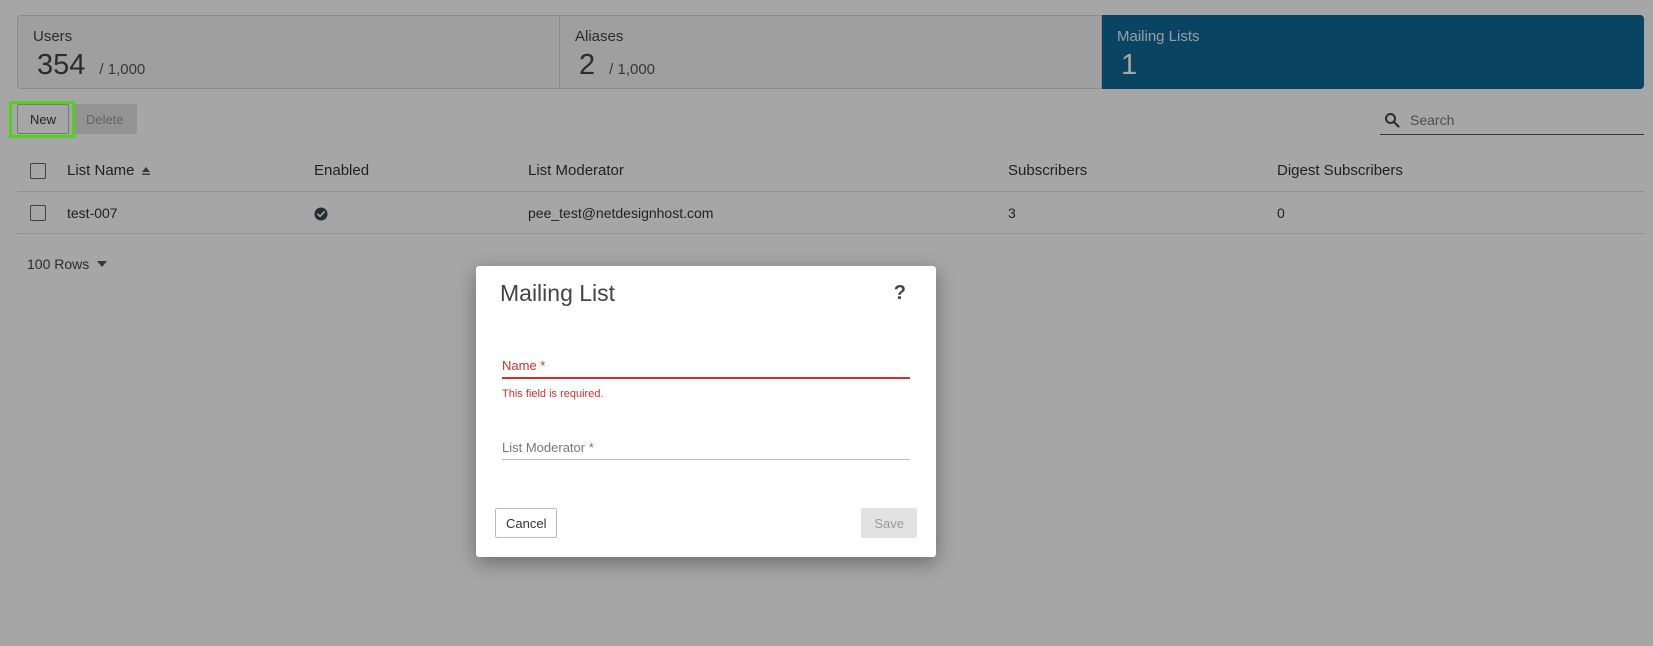 The height and width of the screenshot is (646, 1653). What do you see at coordinates (900, 293) in the screenshot?
I see `help-icon: ?` at bounding box center [900, 293].